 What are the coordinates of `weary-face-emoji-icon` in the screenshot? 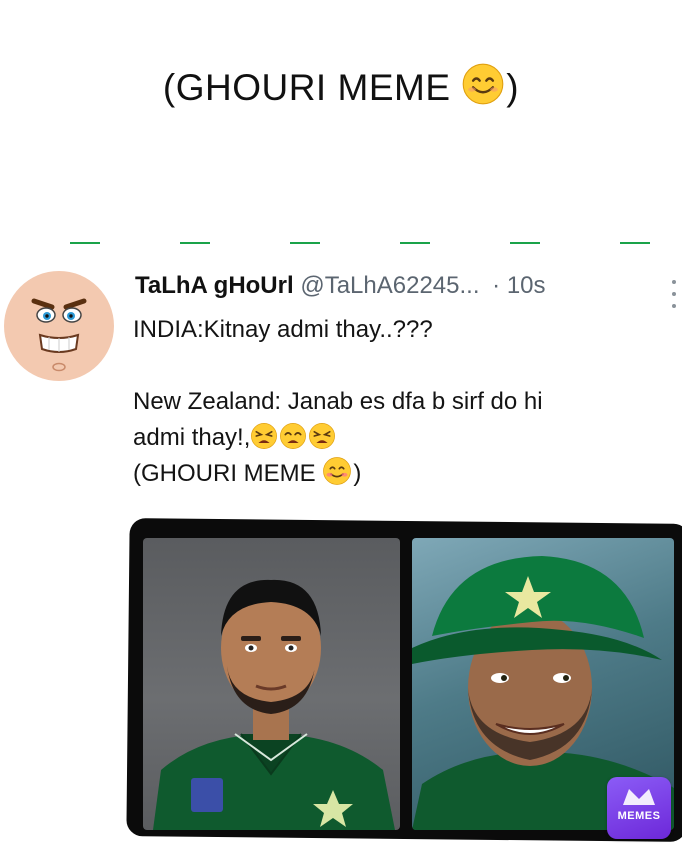 It's located at (293, 436).